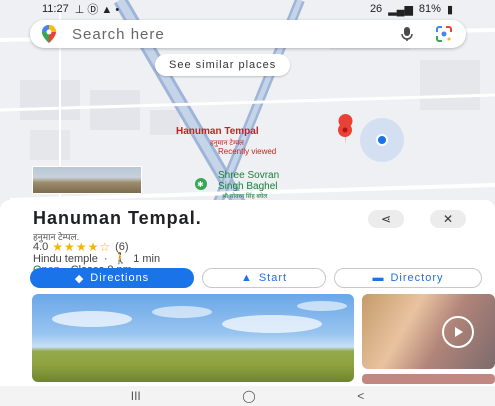  I want to click on place-category: Hindu temple, so click(65, 258).